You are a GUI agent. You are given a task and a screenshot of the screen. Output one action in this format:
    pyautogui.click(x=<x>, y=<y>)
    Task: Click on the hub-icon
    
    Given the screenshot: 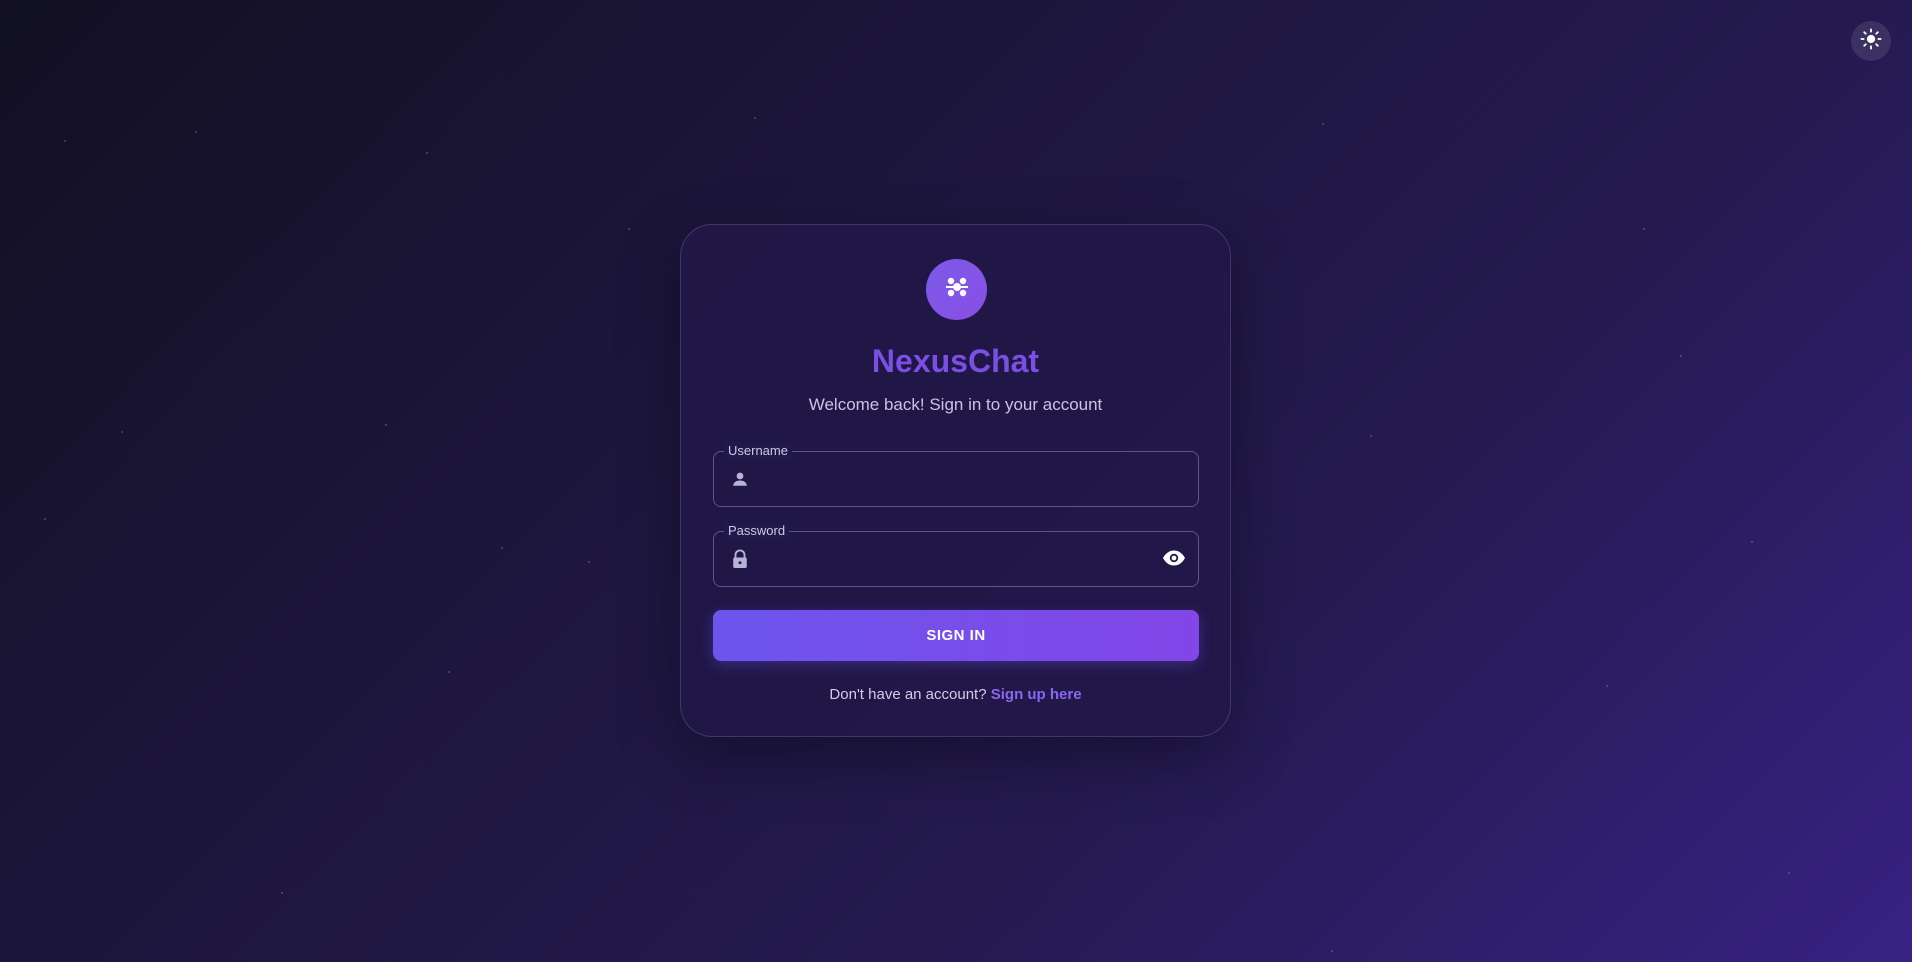 What is the action you would take?
    pyautogui.click(x=957, y=289)
    